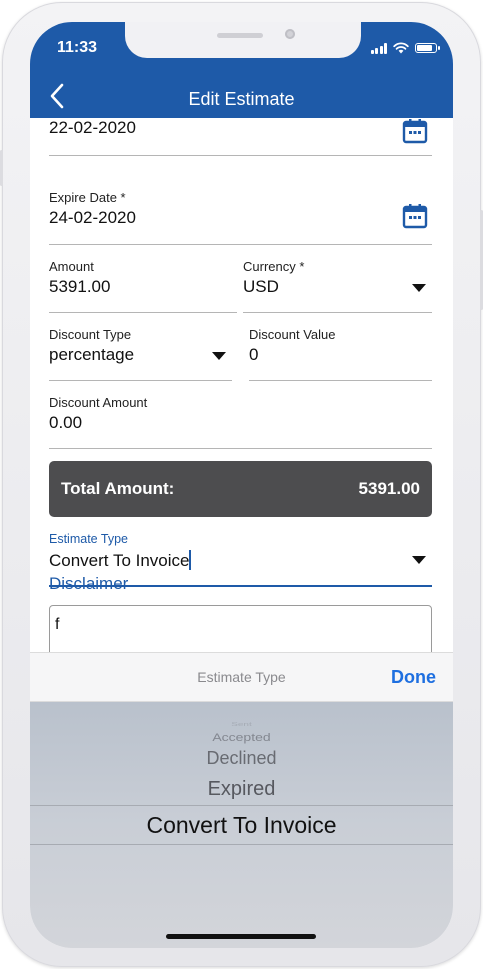 The height and width of the screenshot is (969, 483). I want to click on amount-value: 5391.00, so click(80, 286).